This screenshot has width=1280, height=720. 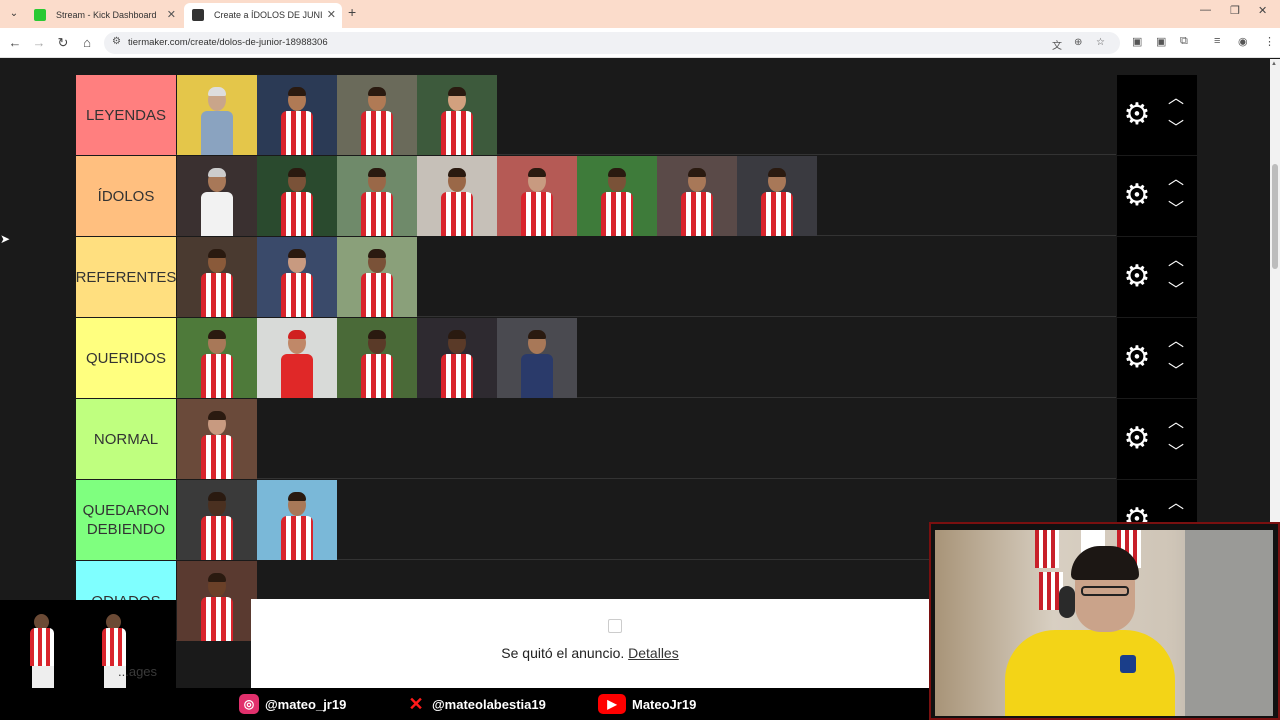 I want to click on social-handle: @mateo_jr19, so click(x=306, y=704).